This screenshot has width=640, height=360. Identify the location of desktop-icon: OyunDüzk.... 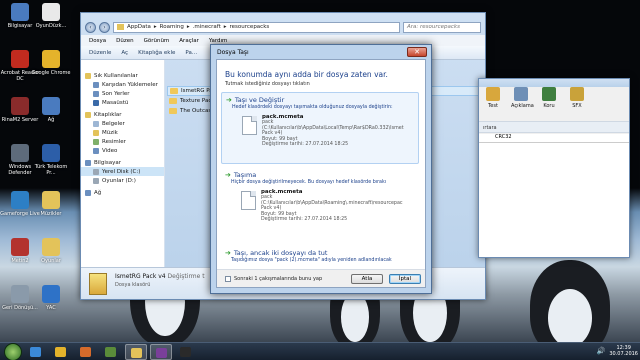
(51, 16).